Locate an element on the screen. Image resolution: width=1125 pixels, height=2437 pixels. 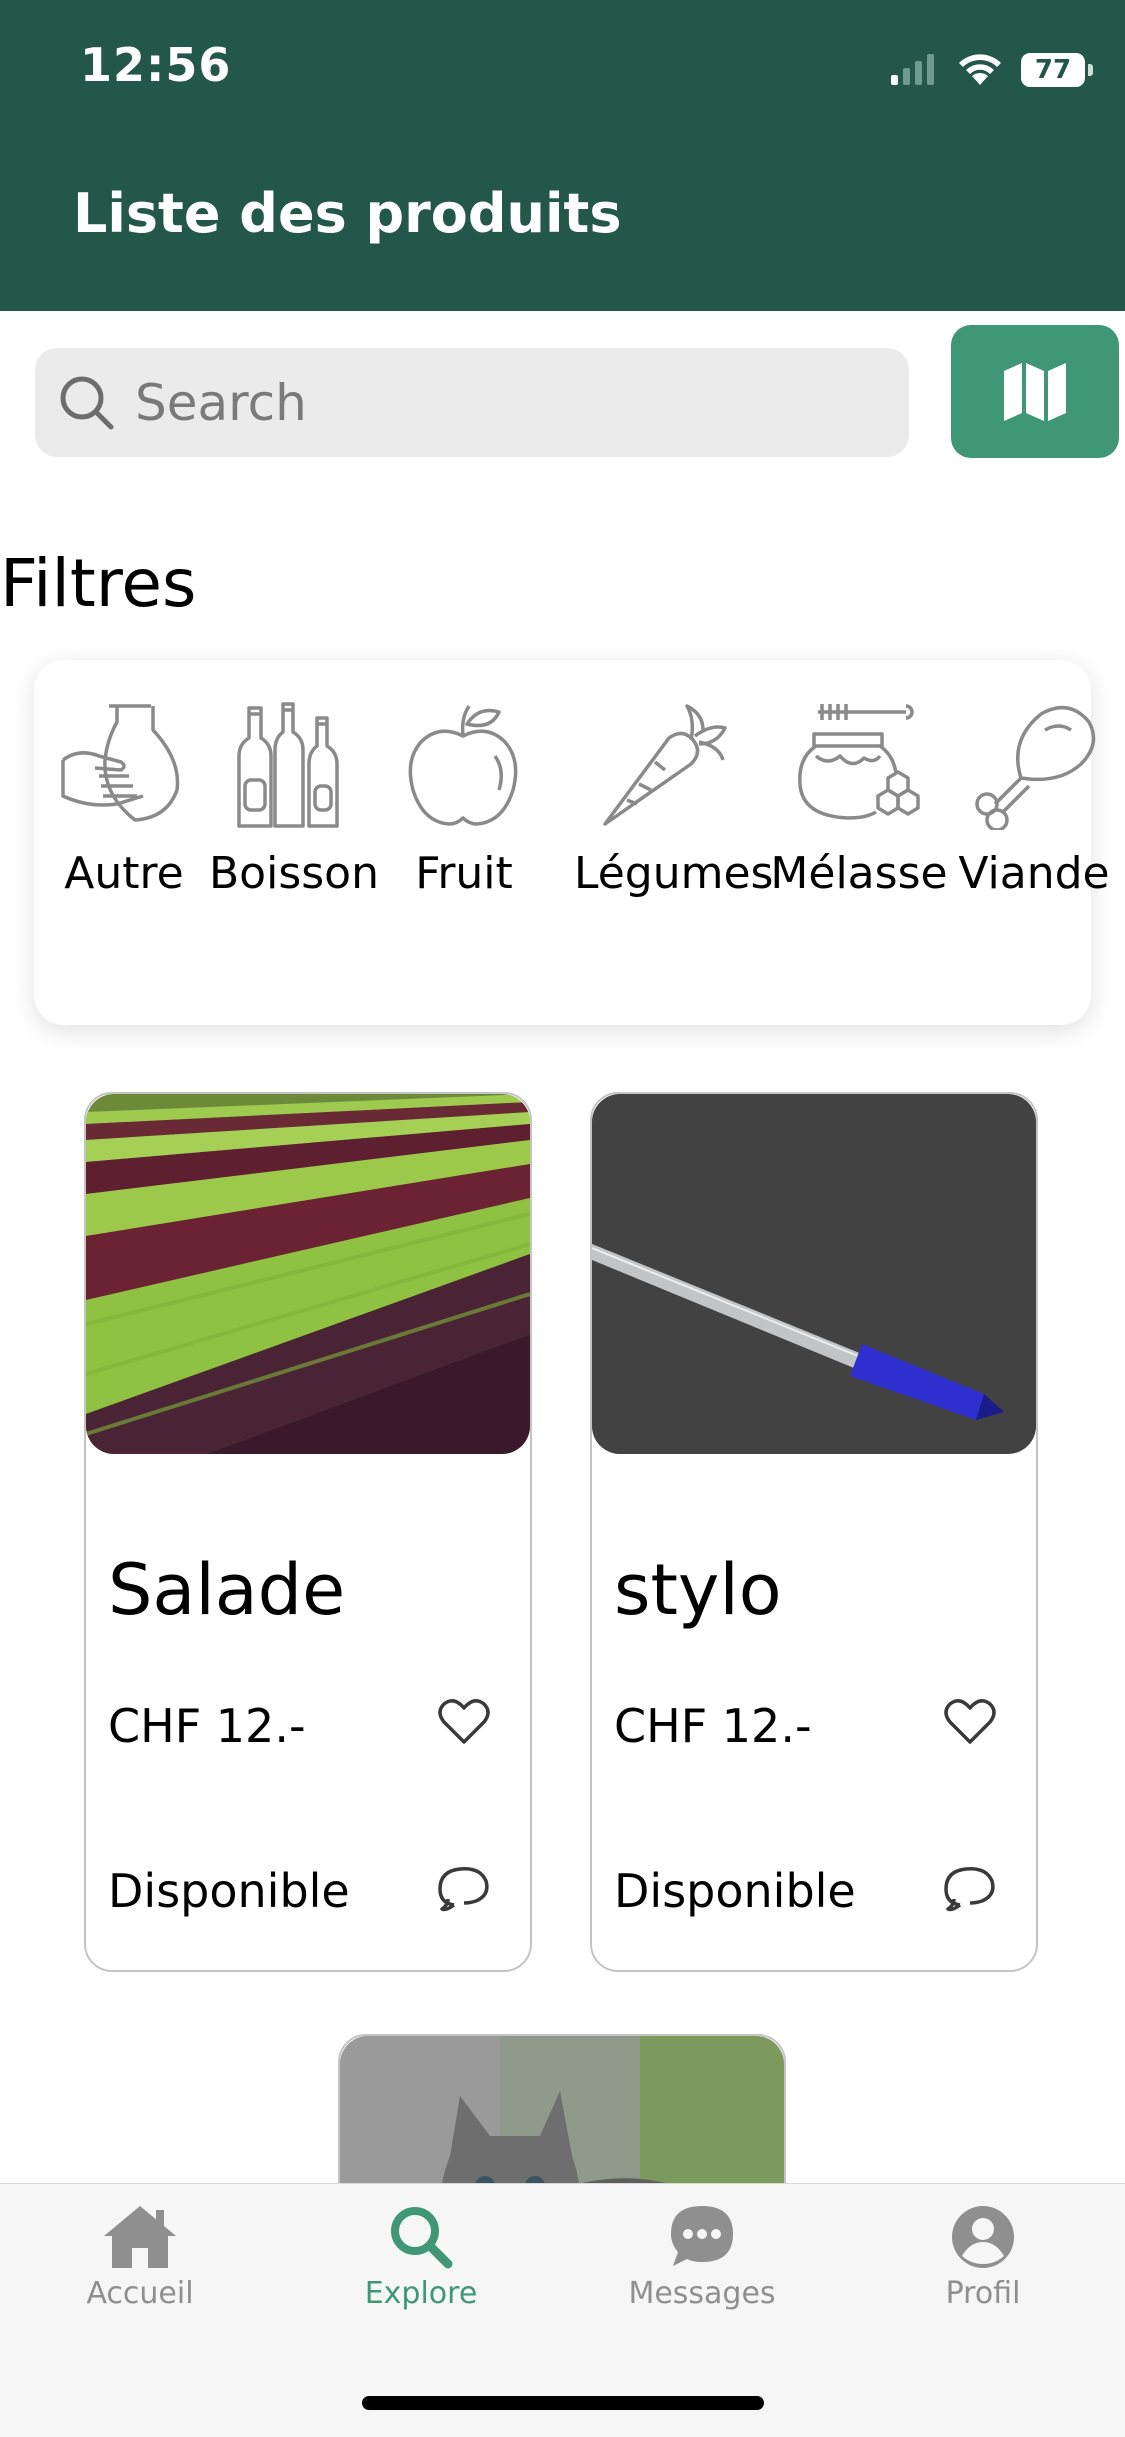
filter-label: Autre is located at coordinates (124, 873).